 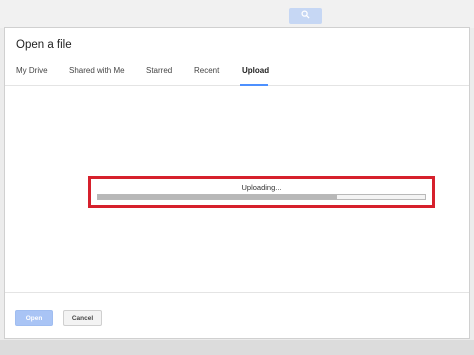 I want to click on upload-progress-bar, so click(x=261, y=197).